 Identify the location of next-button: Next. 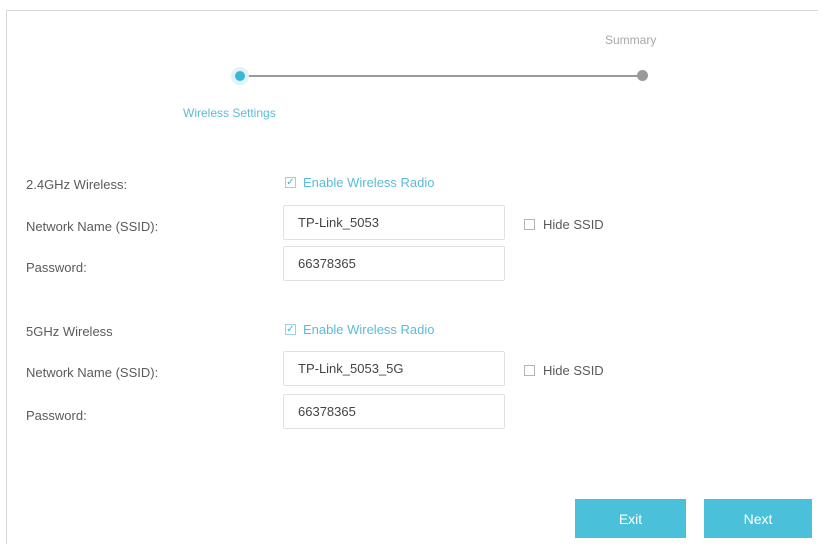
(758, 518).